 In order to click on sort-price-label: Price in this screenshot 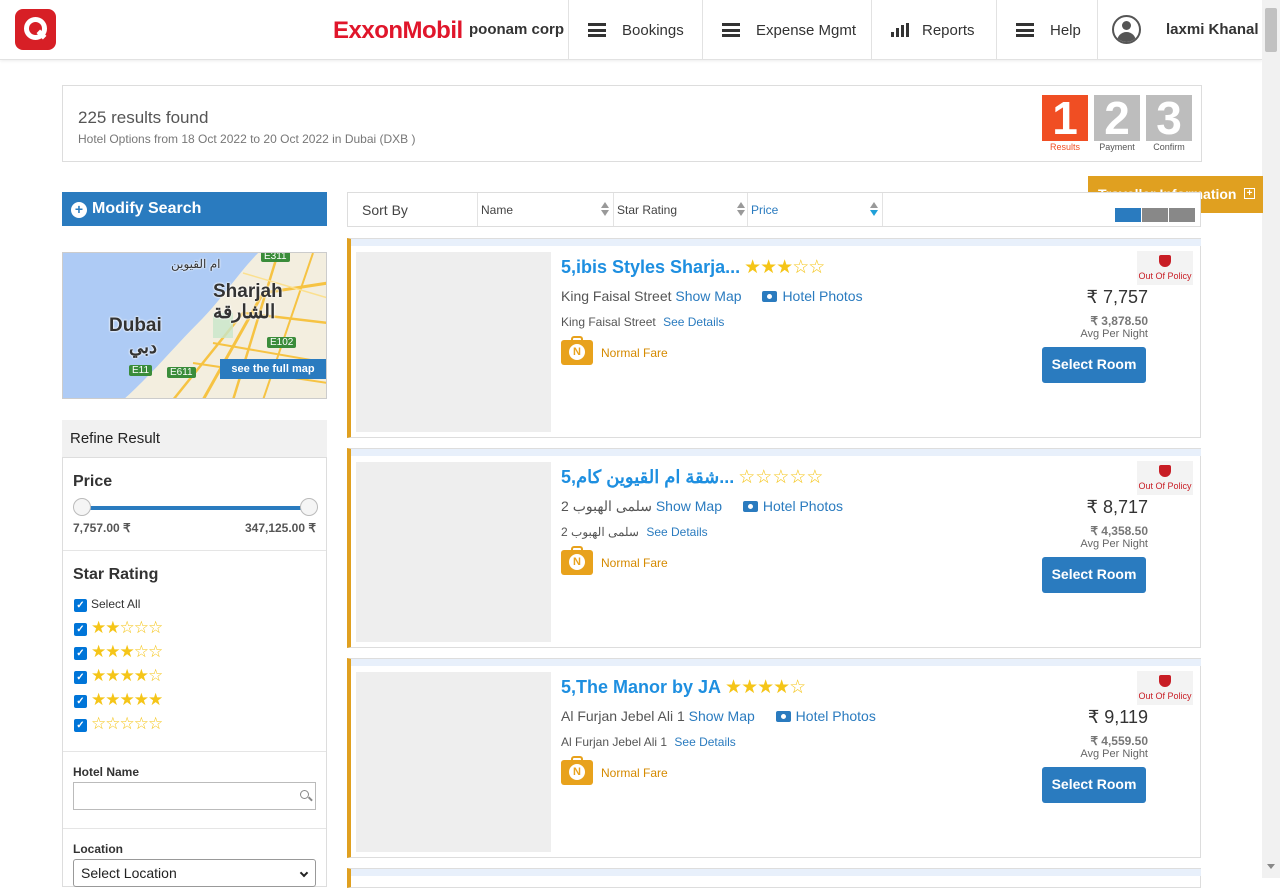, I will do `click(765, 210)`.